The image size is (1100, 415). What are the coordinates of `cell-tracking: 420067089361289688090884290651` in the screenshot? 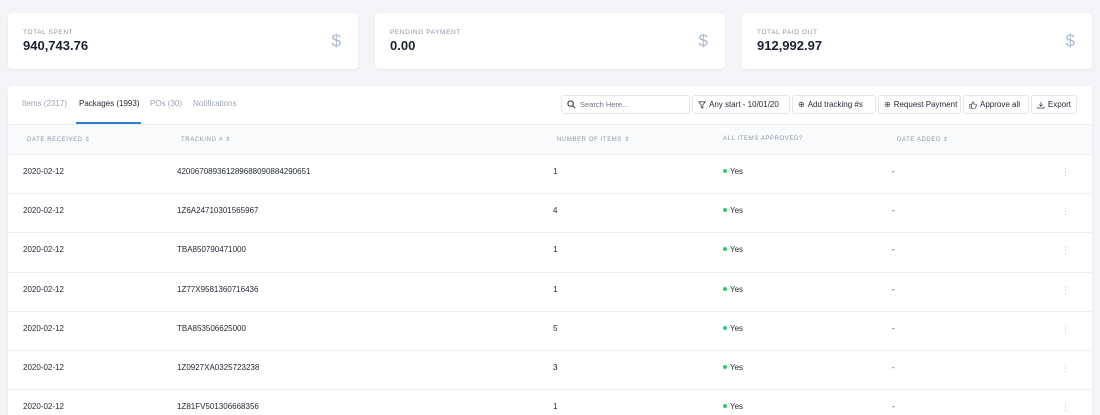 It's located at (244, 171).